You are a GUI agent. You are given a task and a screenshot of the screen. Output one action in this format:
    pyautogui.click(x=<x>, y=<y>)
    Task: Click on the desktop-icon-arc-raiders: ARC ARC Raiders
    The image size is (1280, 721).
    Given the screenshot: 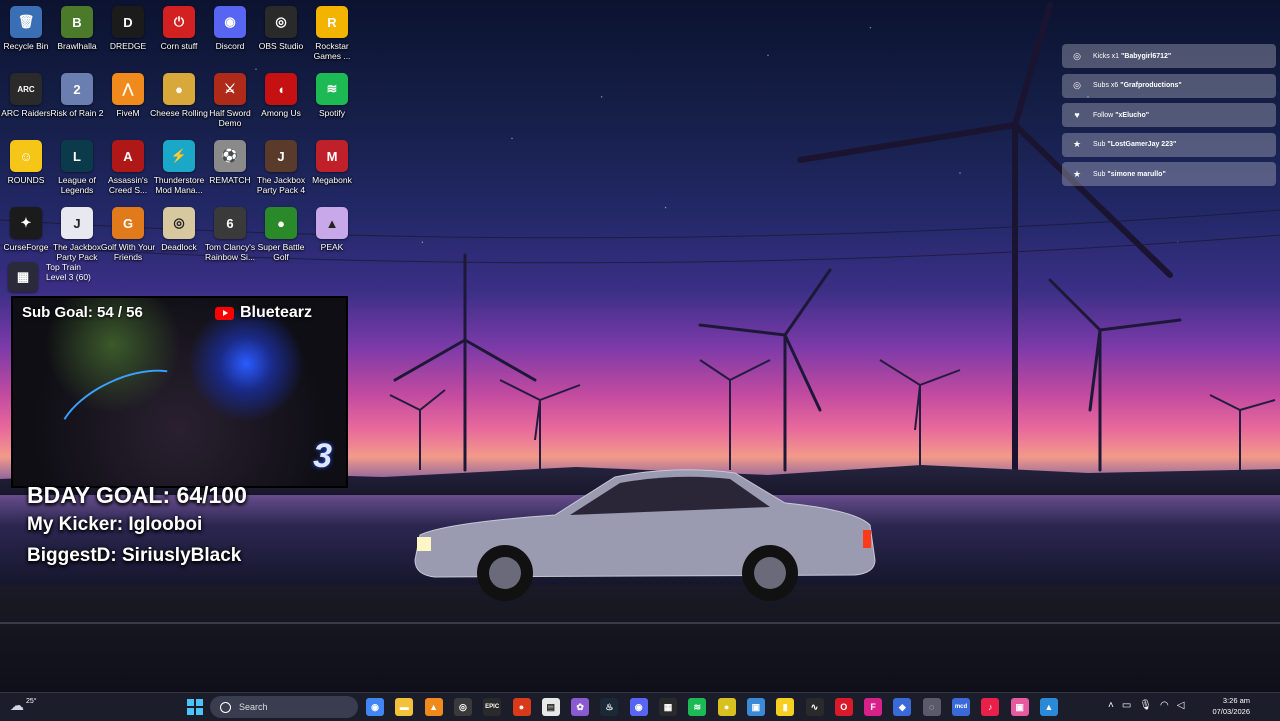 What is the action you would take?
    pyautogui.click(x=26, y=95)
    